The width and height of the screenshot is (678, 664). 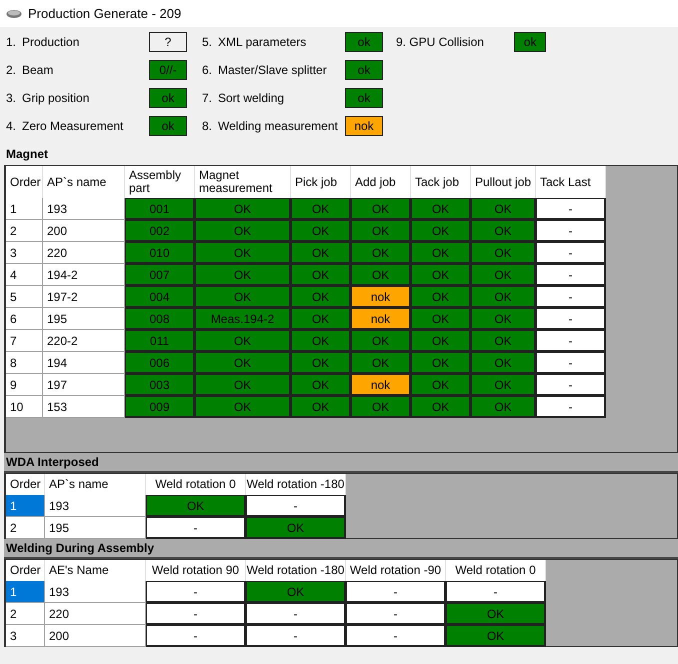 What do you see at coordinates (160, 209) in the screenshot?
I see `status-cell: 001` at bounding box center [160, 209].